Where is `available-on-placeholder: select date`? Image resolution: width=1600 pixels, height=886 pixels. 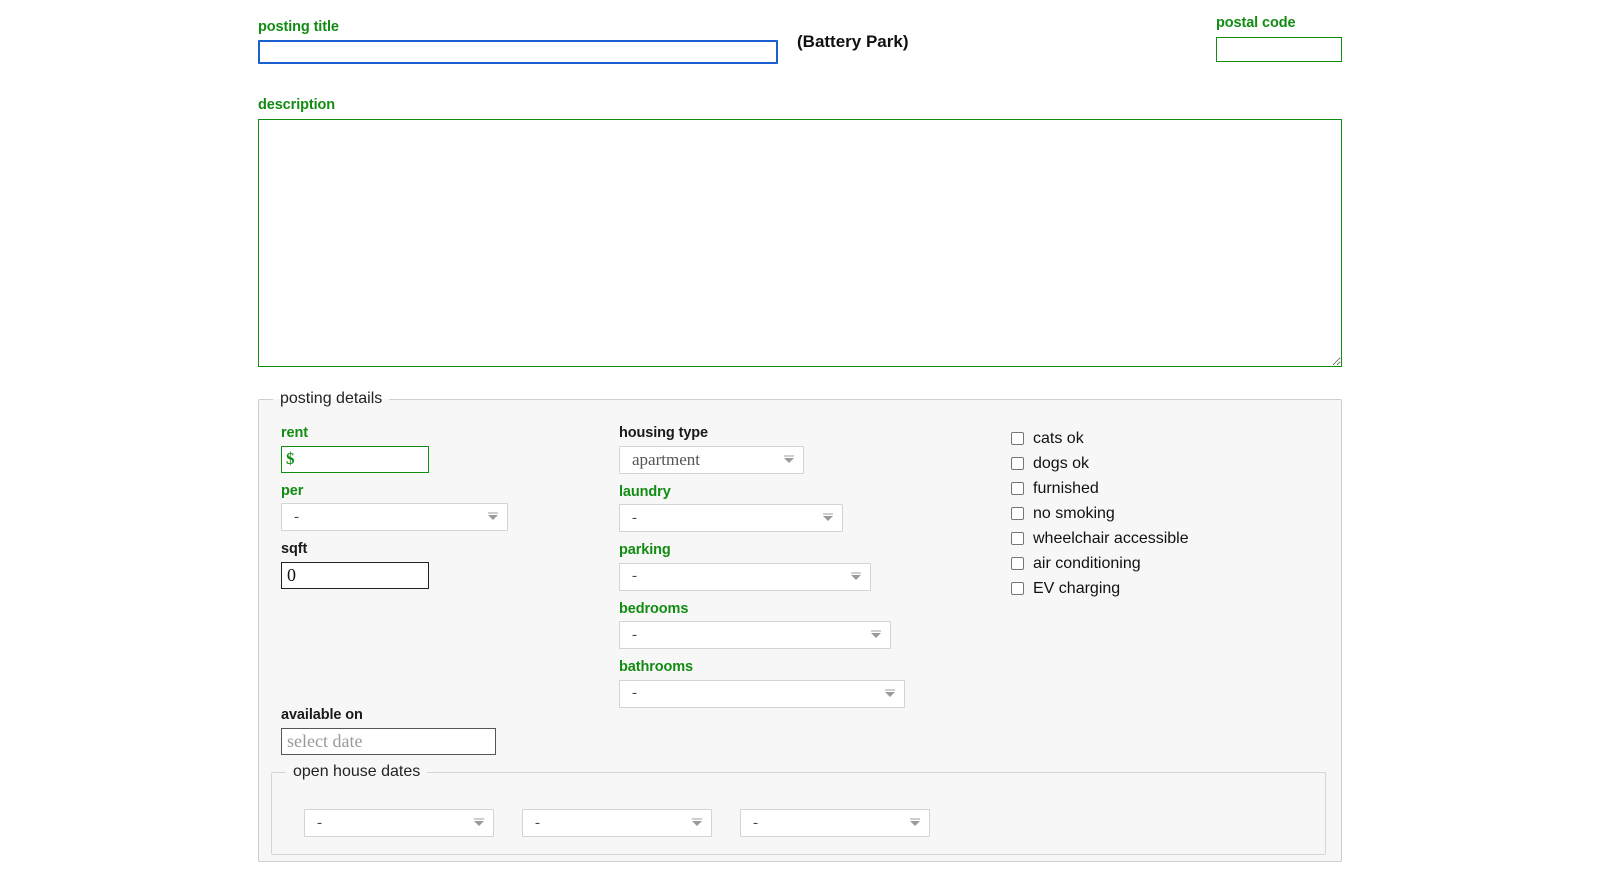
available-on-placeholder: select date is located at coordinates (325, 740).